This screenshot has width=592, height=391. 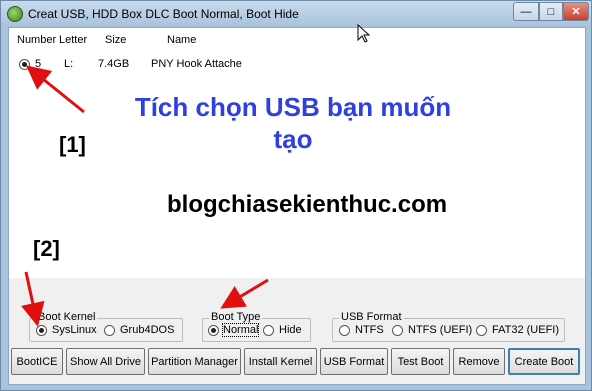 I want to click on drive-size: 7.4GB, so click(x=114, y=64).